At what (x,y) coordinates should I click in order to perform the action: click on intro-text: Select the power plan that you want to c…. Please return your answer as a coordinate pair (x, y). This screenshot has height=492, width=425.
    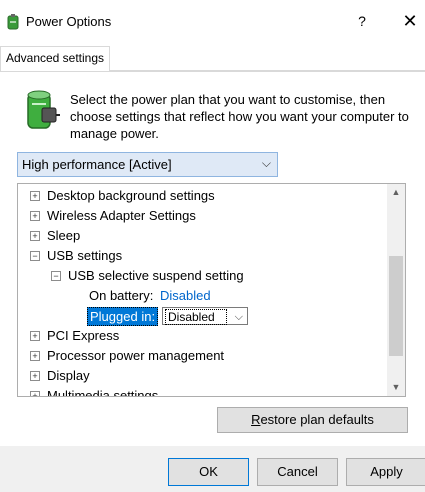
    Looking at the image, I should click on (239, 116).